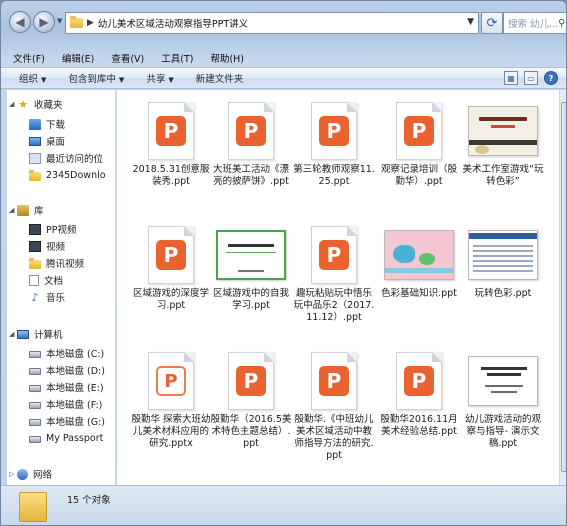 The image size is (567, 526). I want to click on sidebar-item-recent: 最近访问的位, so click(66, 158).